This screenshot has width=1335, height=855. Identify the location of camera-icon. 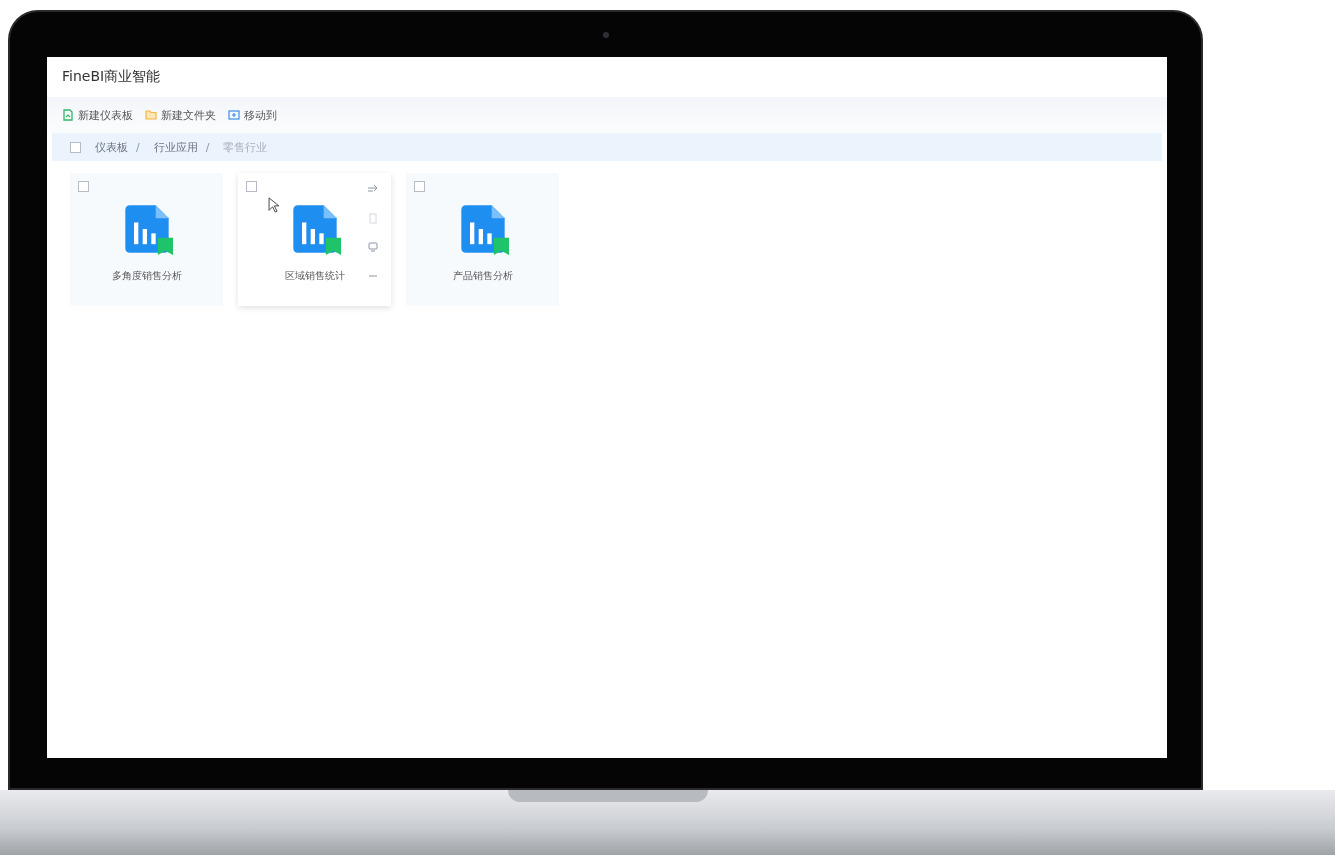
(605, 34).